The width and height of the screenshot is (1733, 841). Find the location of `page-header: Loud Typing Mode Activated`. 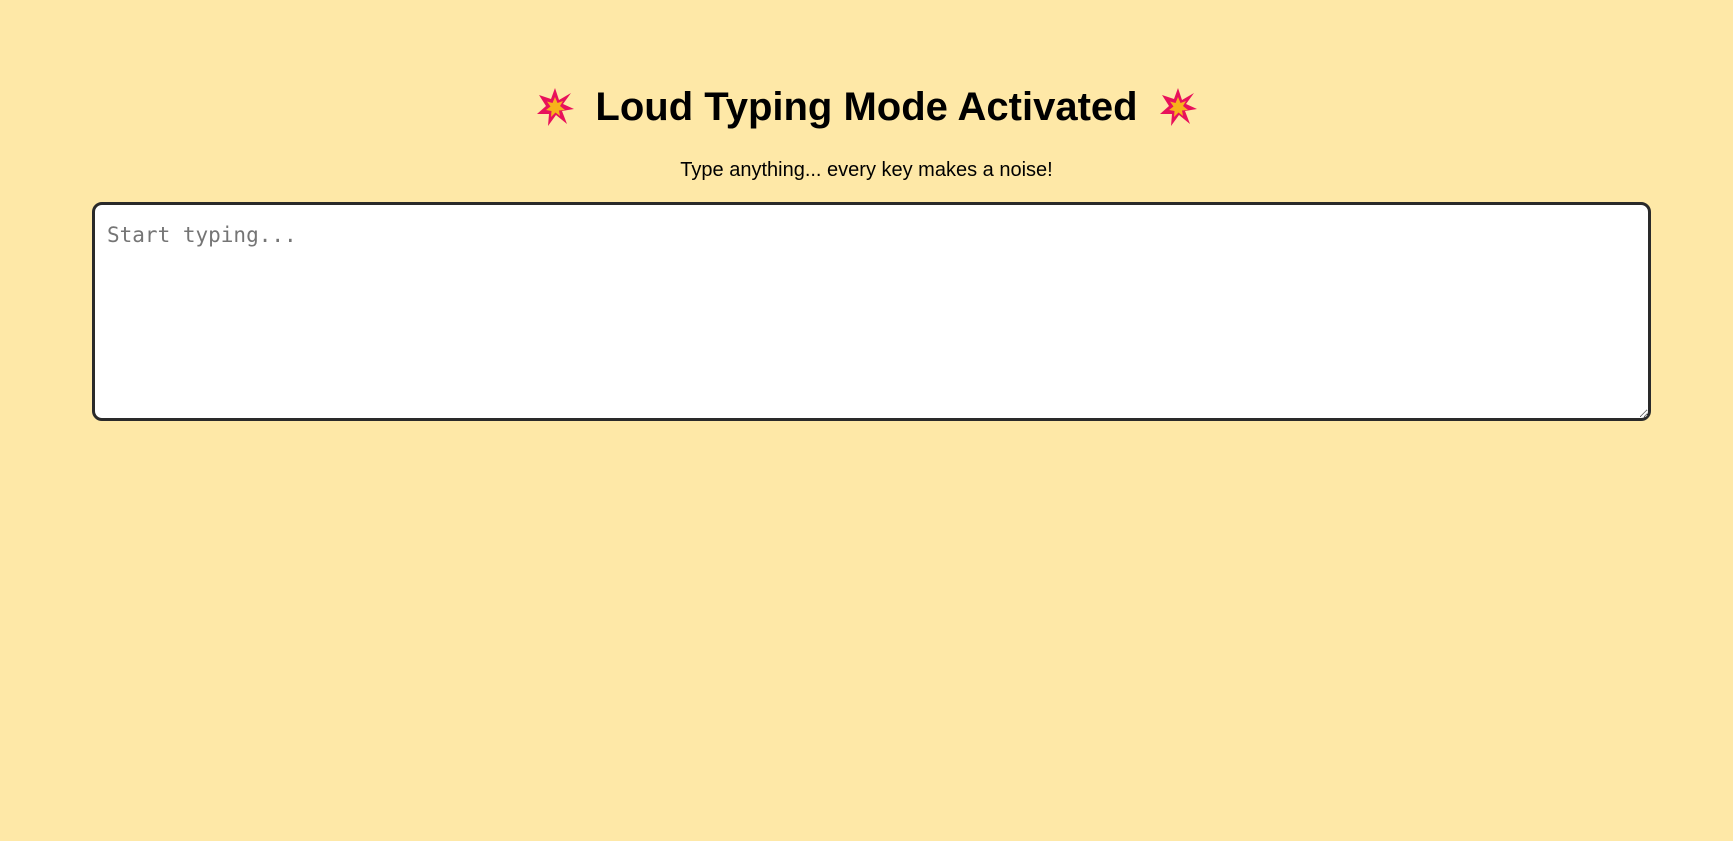

page-header: Loud Typing Mode Activated is located at coordinates (866, 107).